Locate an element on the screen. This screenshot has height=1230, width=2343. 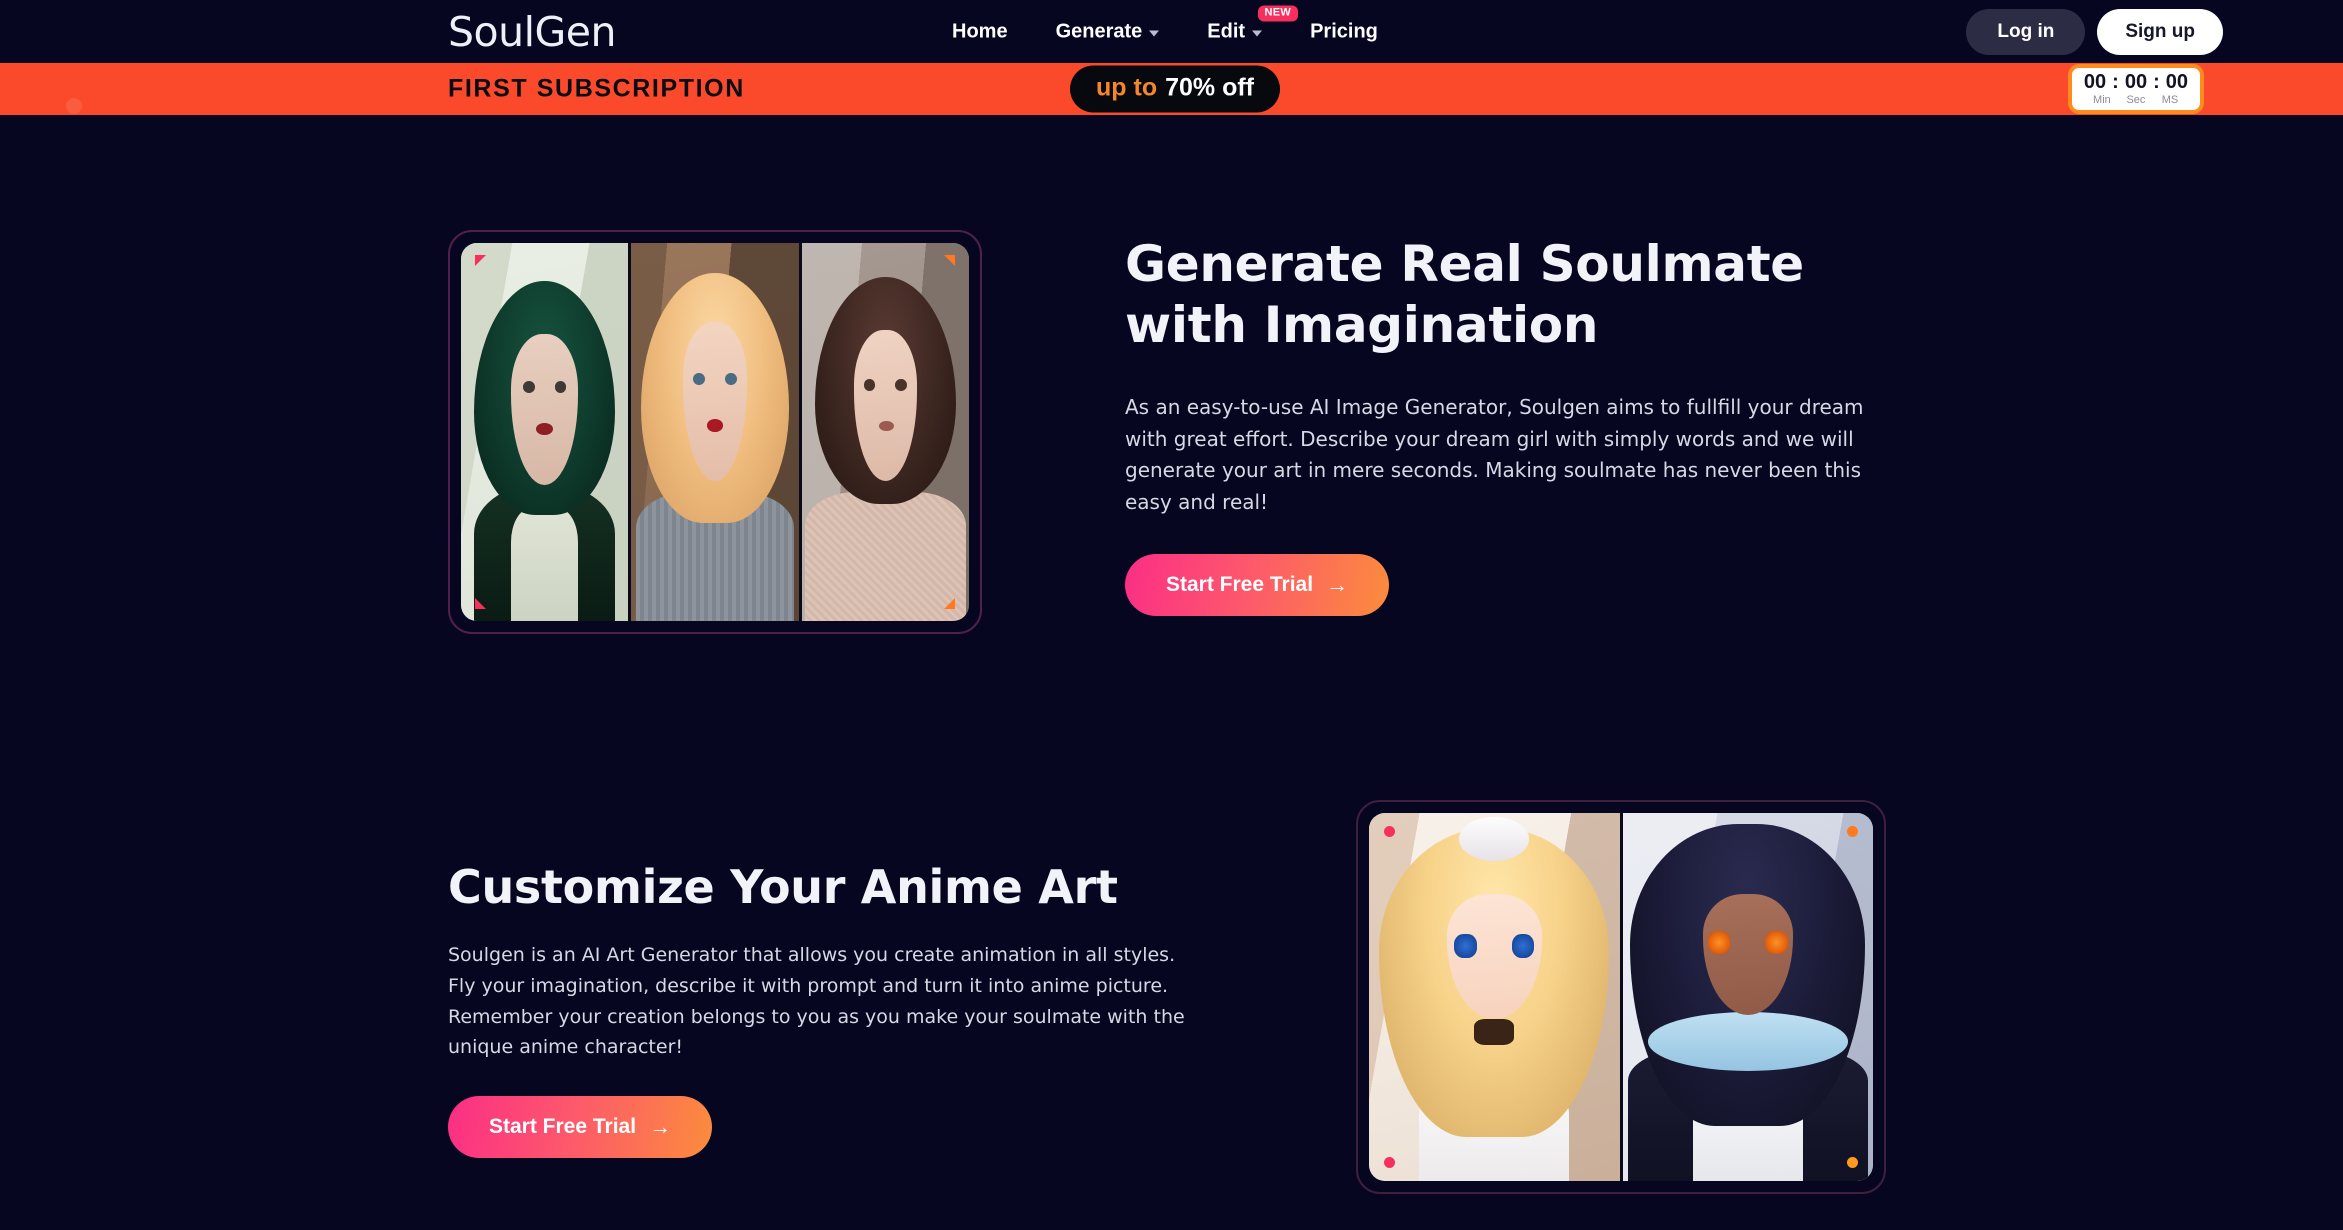
hero-heading: Generate Real Soulmate with Imagination is located at coordinates (1464, 294).